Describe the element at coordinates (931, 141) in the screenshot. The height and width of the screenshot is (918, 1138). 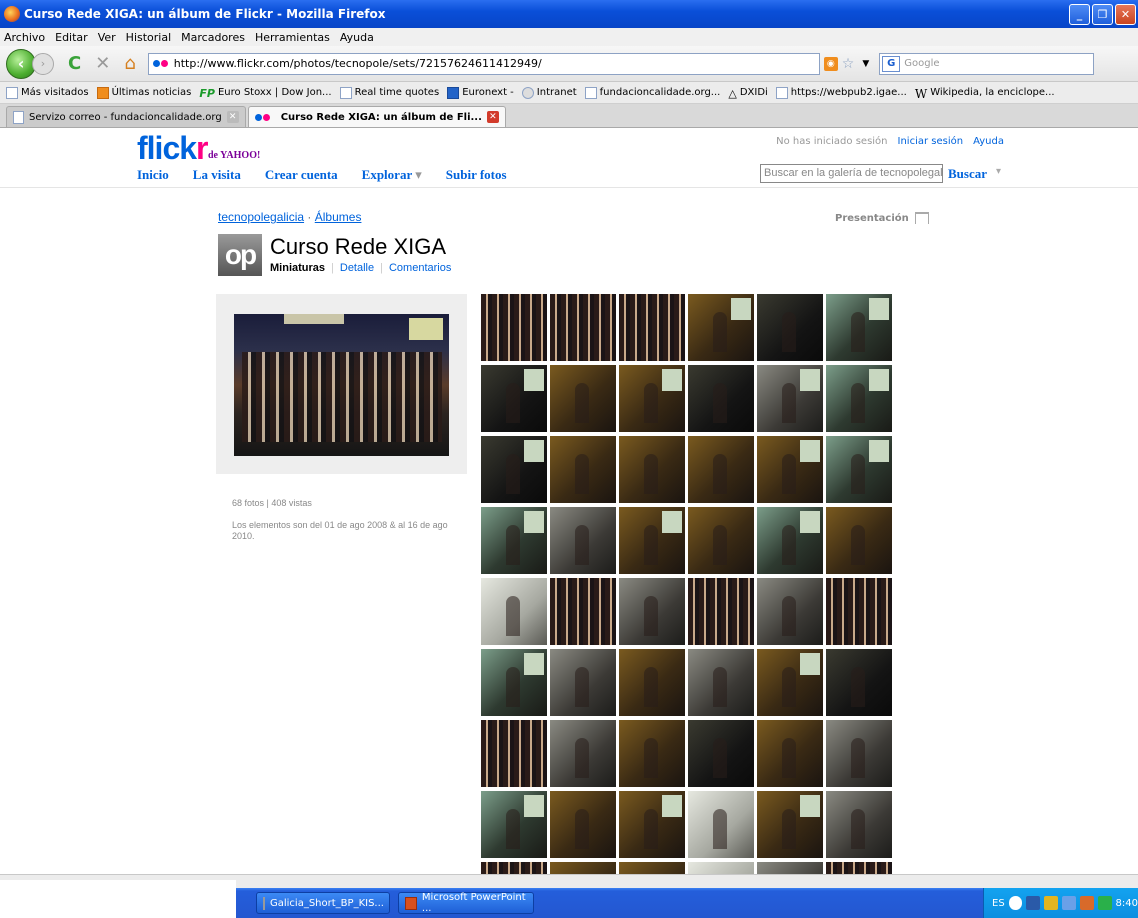
I see `login-link: Iniciar sesión` at that location.